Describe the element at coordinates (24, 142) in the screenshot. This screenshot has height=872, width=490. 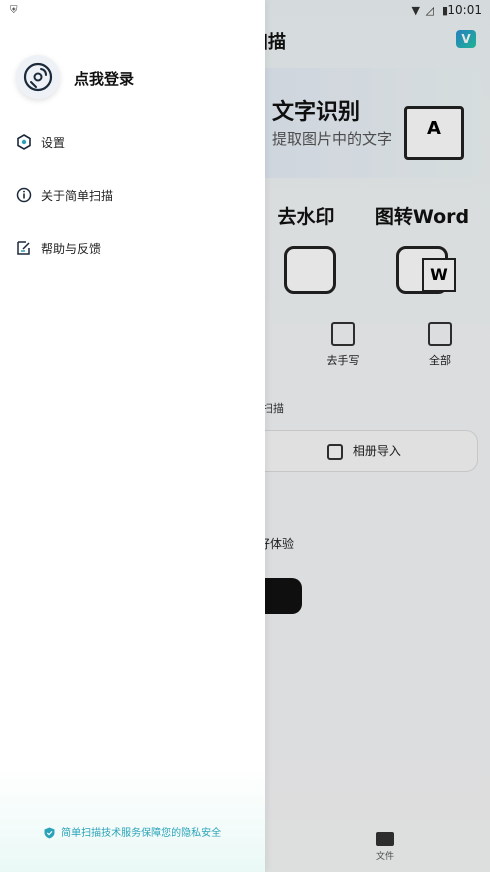
I see `settings-icon` at that location.